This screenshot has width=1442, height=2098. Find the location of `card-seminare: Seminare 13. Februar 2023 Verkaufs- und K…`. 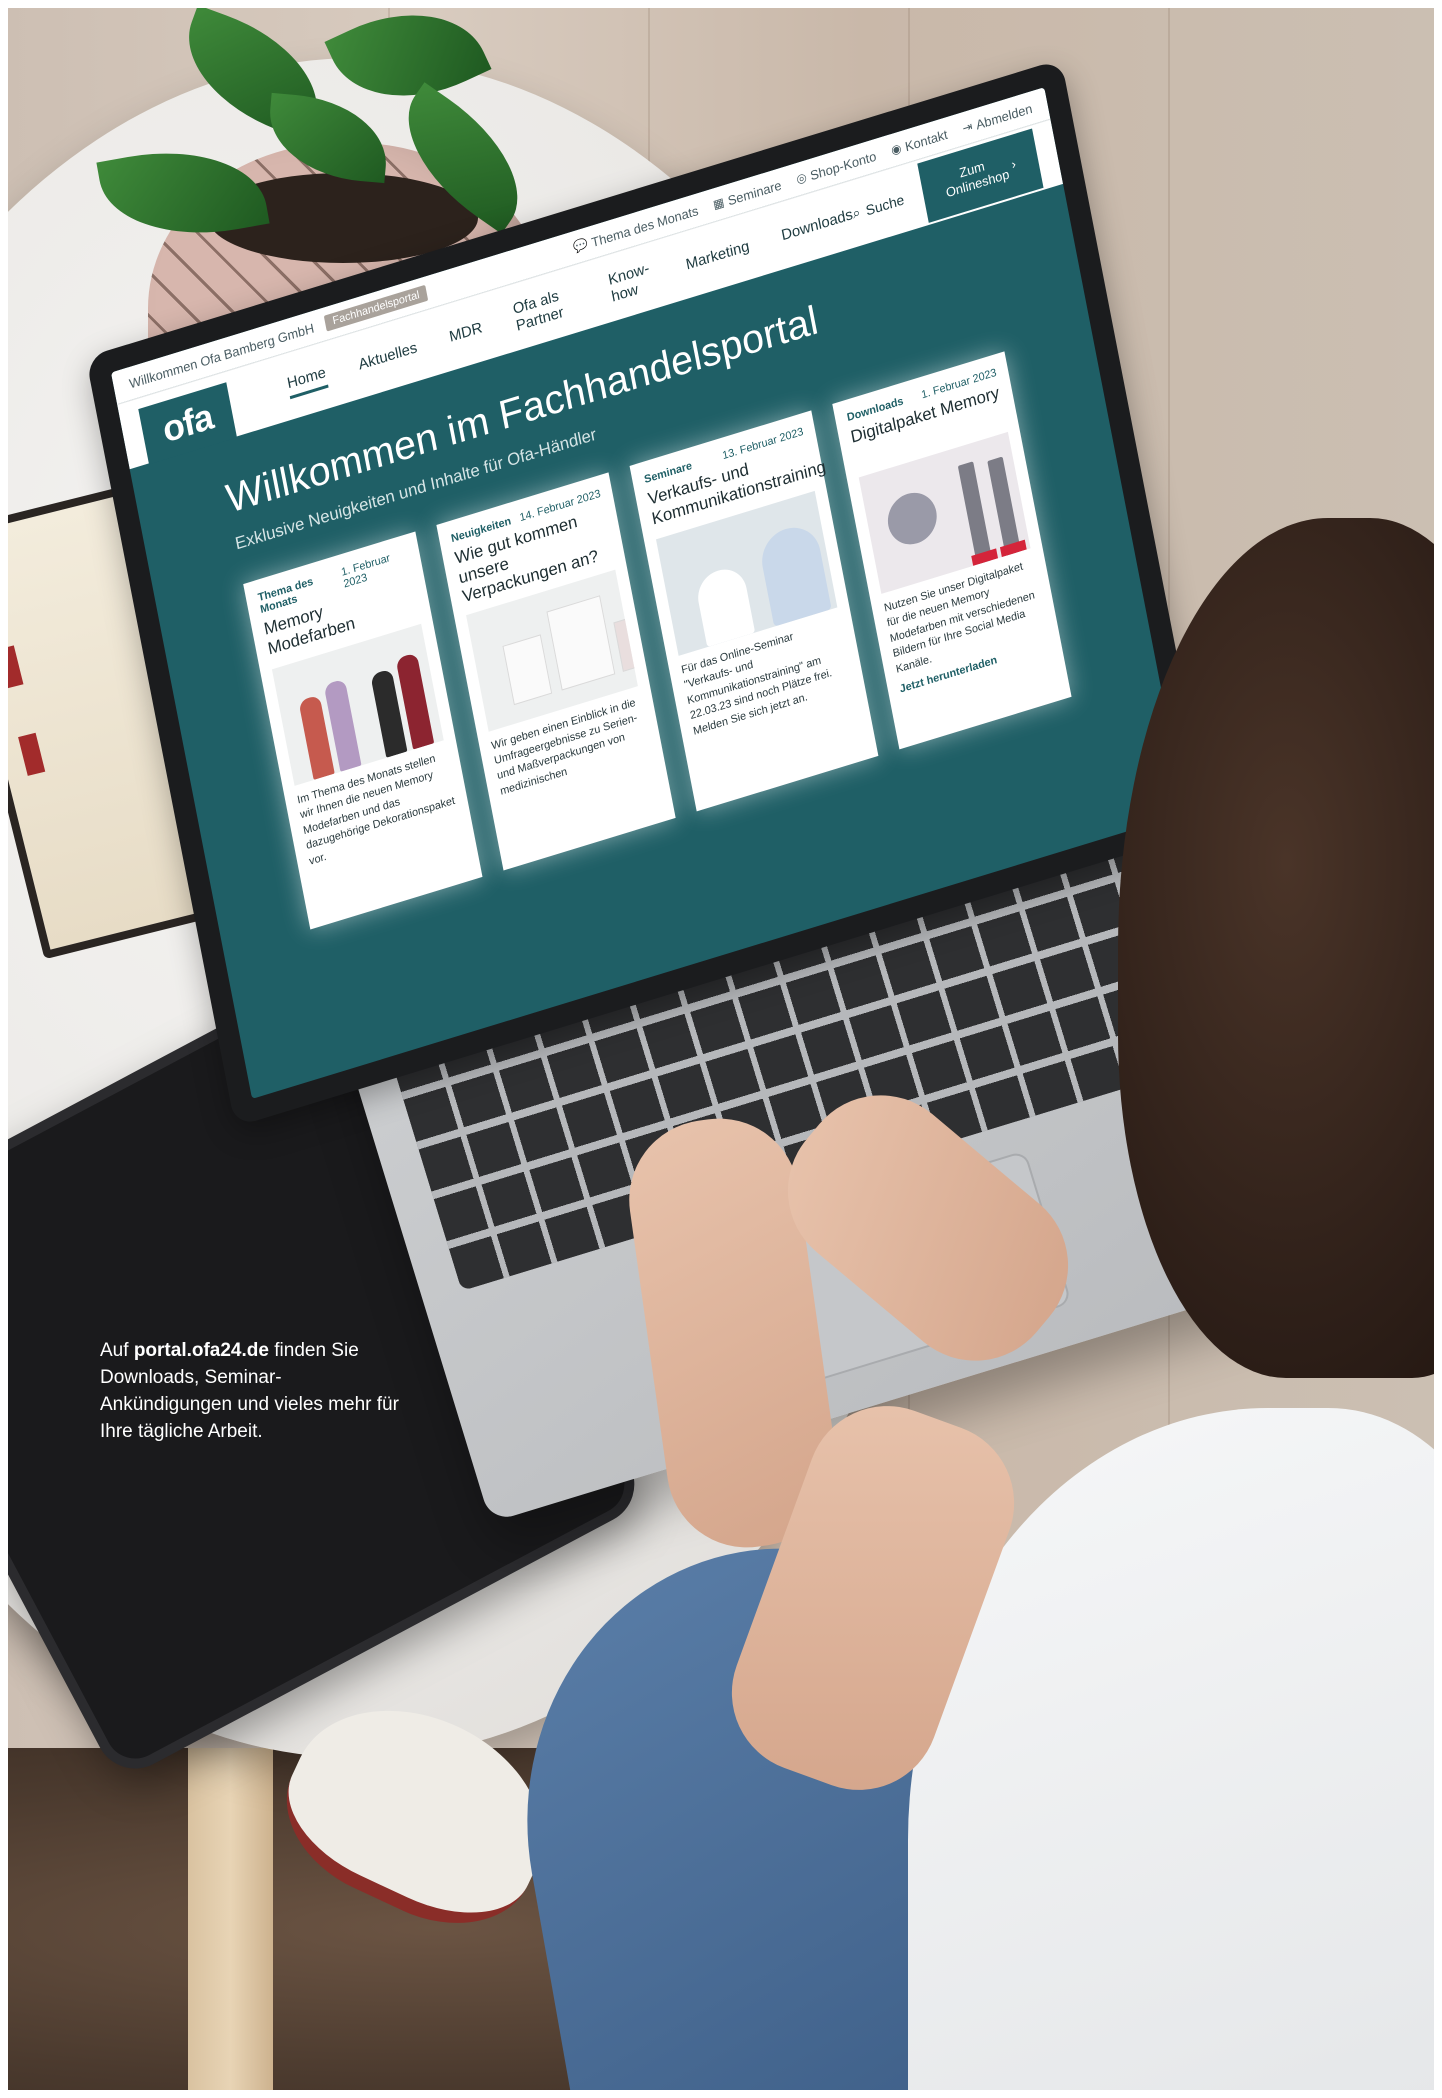

card-seminare: Seminare 13. Februar 2023 Verkaufs- und K… is located at coordinates (754, 611).